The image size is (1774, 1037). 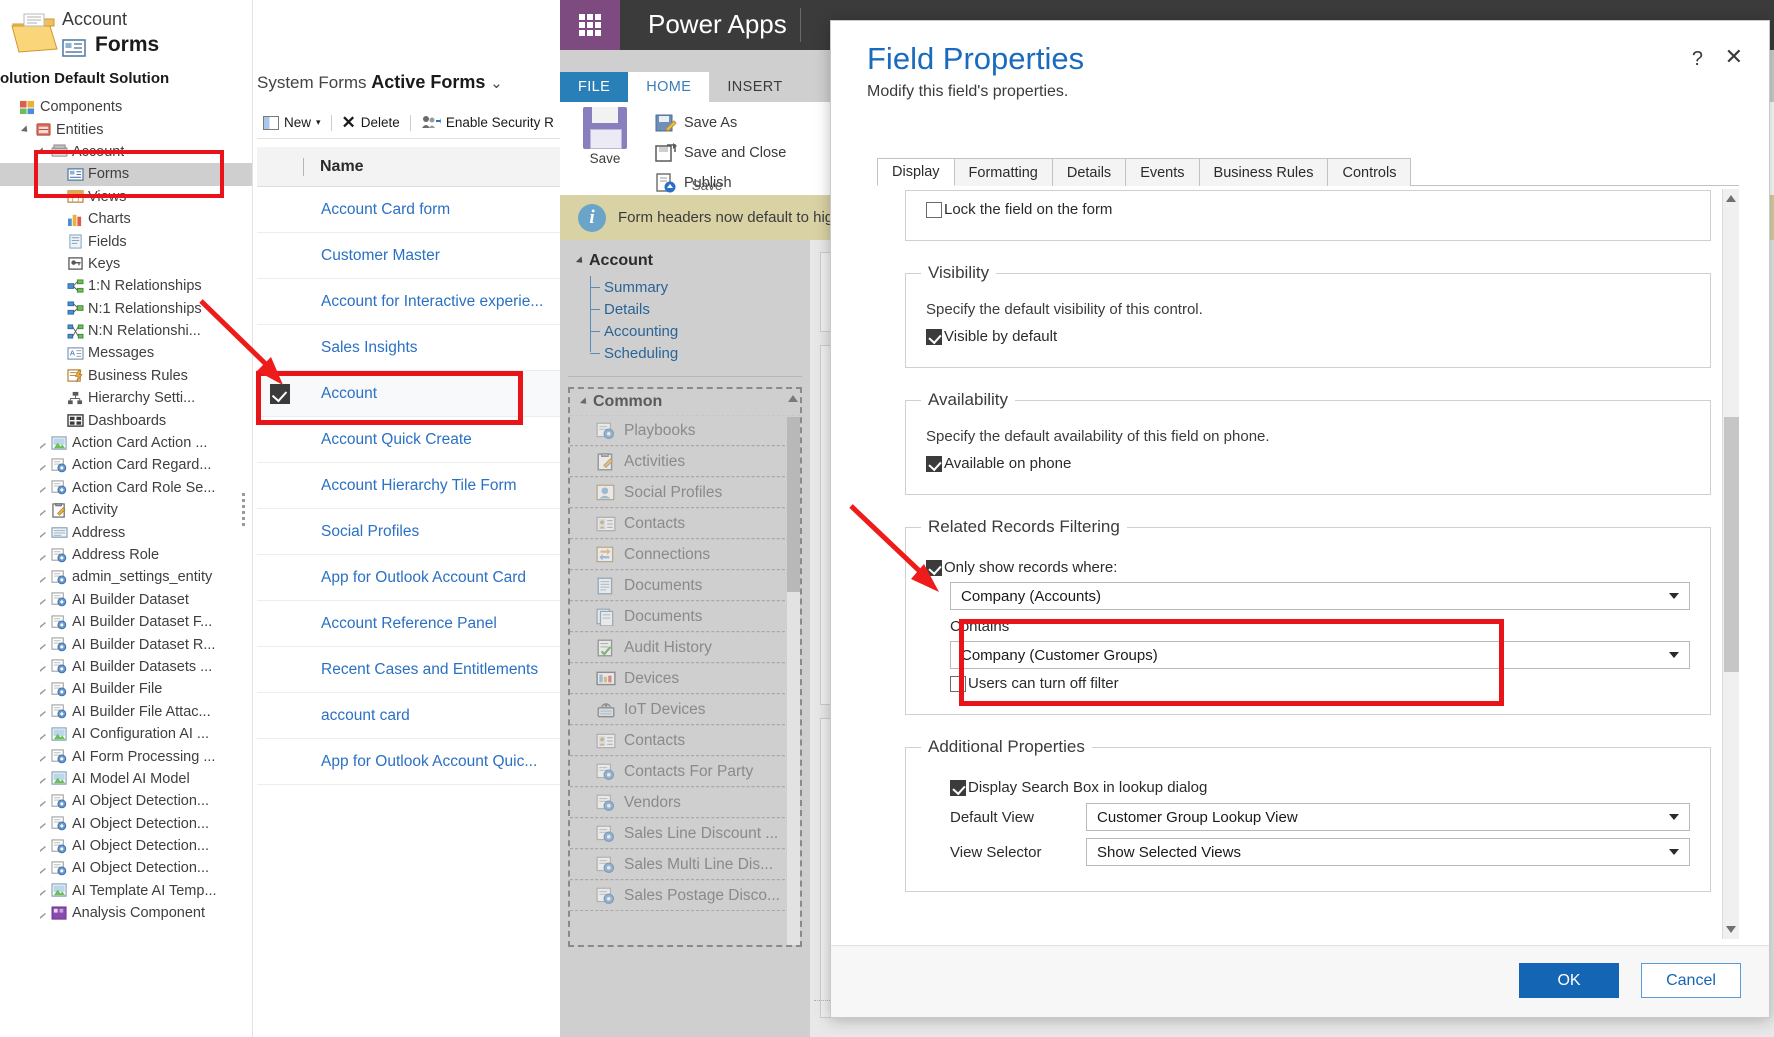 What do you see at coordinates (423, 578) in the screenshot?
I see `form-name-link: App for Outlook Account Card` at bounding box center [423, 578].